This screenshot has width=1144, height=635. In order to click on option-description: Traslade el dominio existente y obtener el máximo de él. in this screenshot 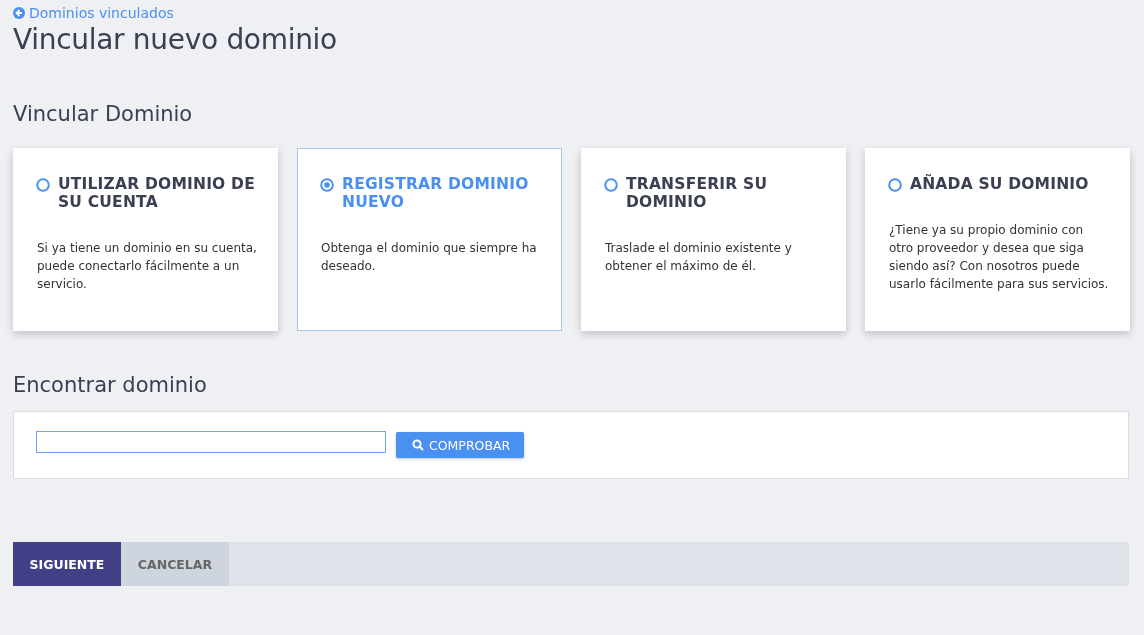, I will do `click(698, 257)`.